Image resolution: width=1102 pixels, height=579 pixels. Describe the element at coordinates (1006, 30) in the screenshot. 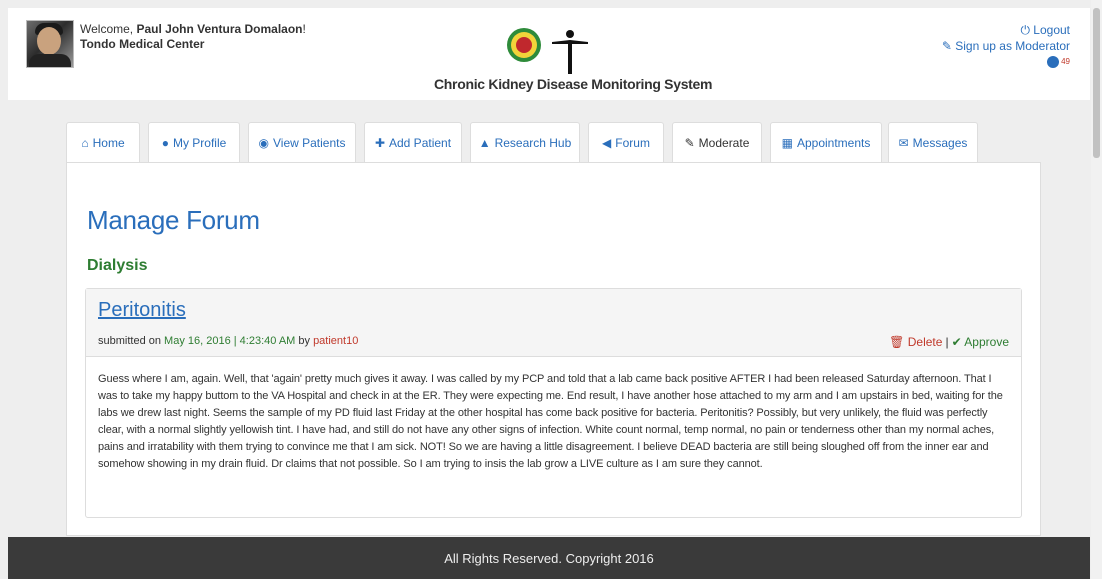

I see `logout-link: ⏻ Logout` at that location.